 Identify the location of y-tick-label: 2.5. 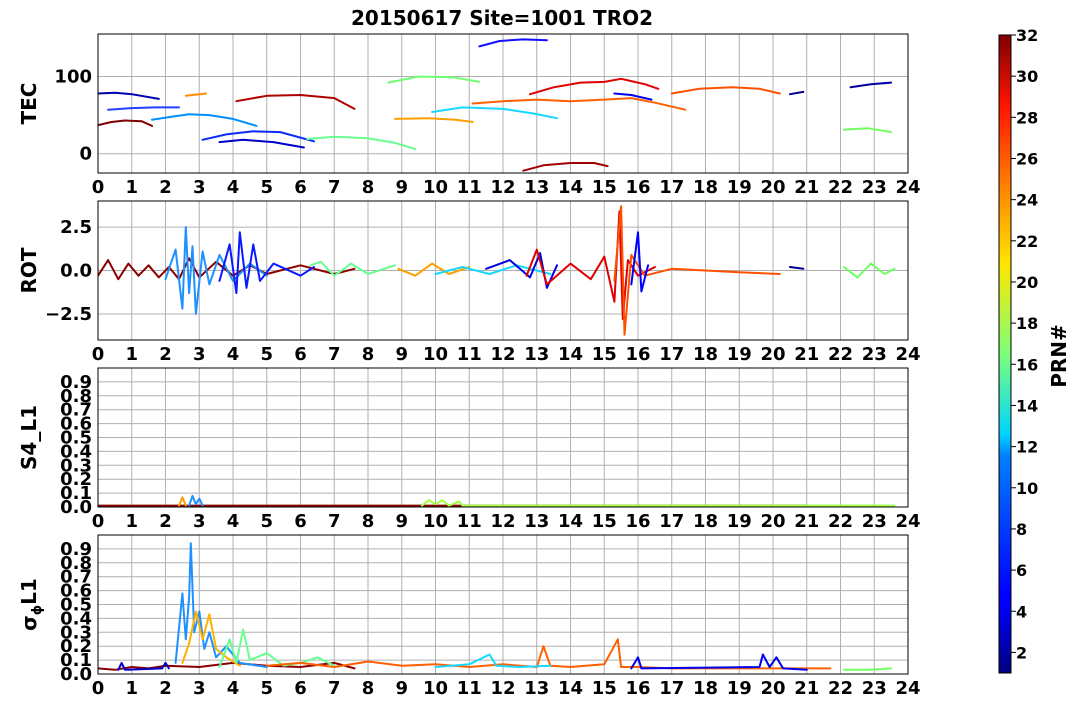
(76, 227).